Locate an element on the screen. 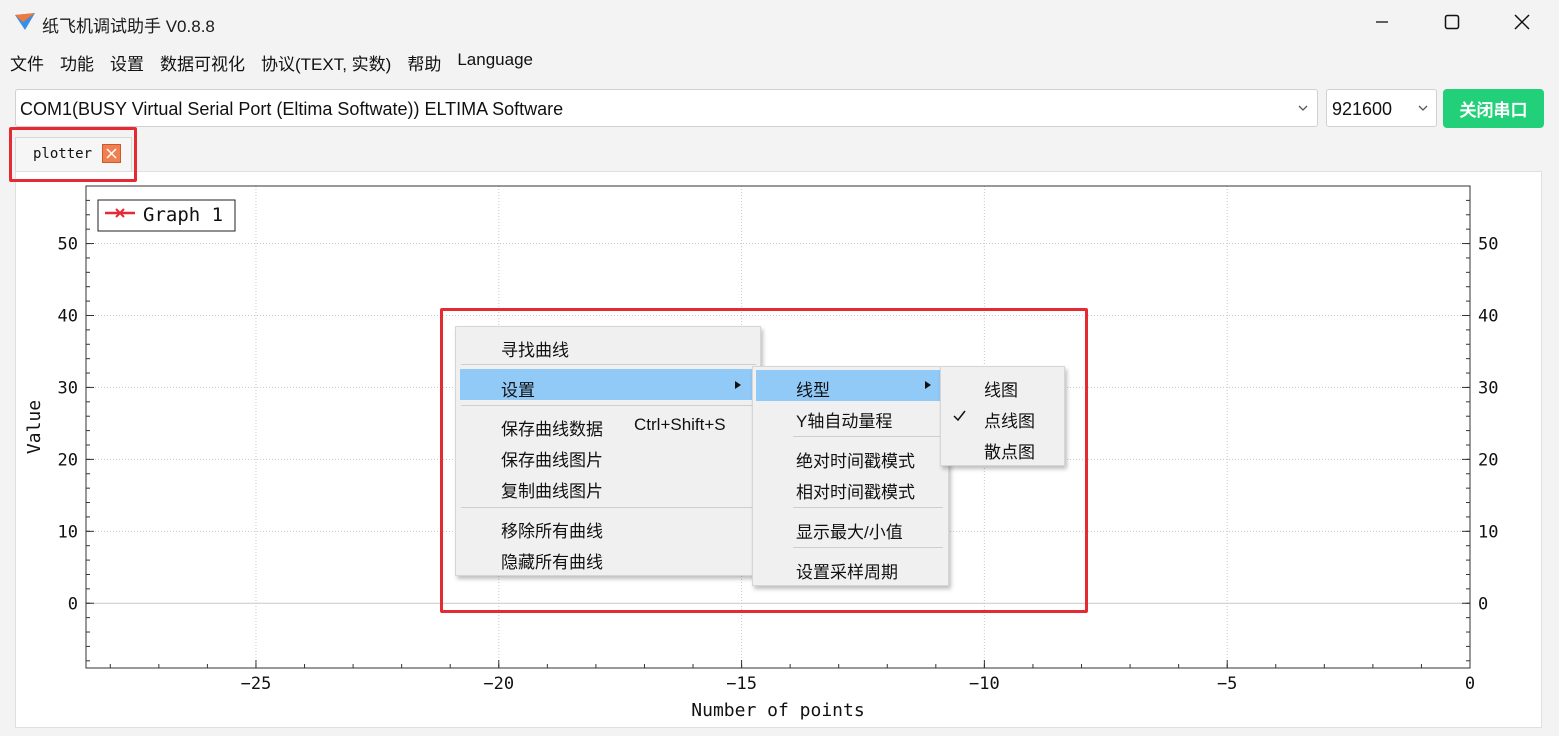 The width and height of the screenshot is (1559, 736). y-tick-label-left: 40 is located at coordinates (68, 316).